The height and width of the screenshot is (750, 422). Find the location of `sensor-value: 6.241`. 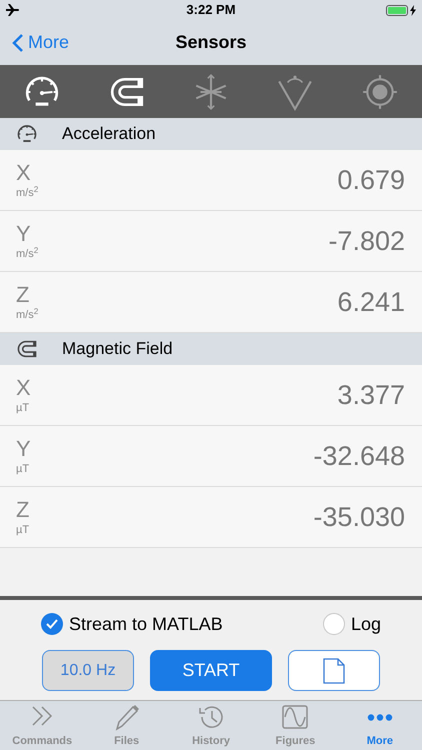

sensor-value: 6.241 is located at coordinates (371, 302).